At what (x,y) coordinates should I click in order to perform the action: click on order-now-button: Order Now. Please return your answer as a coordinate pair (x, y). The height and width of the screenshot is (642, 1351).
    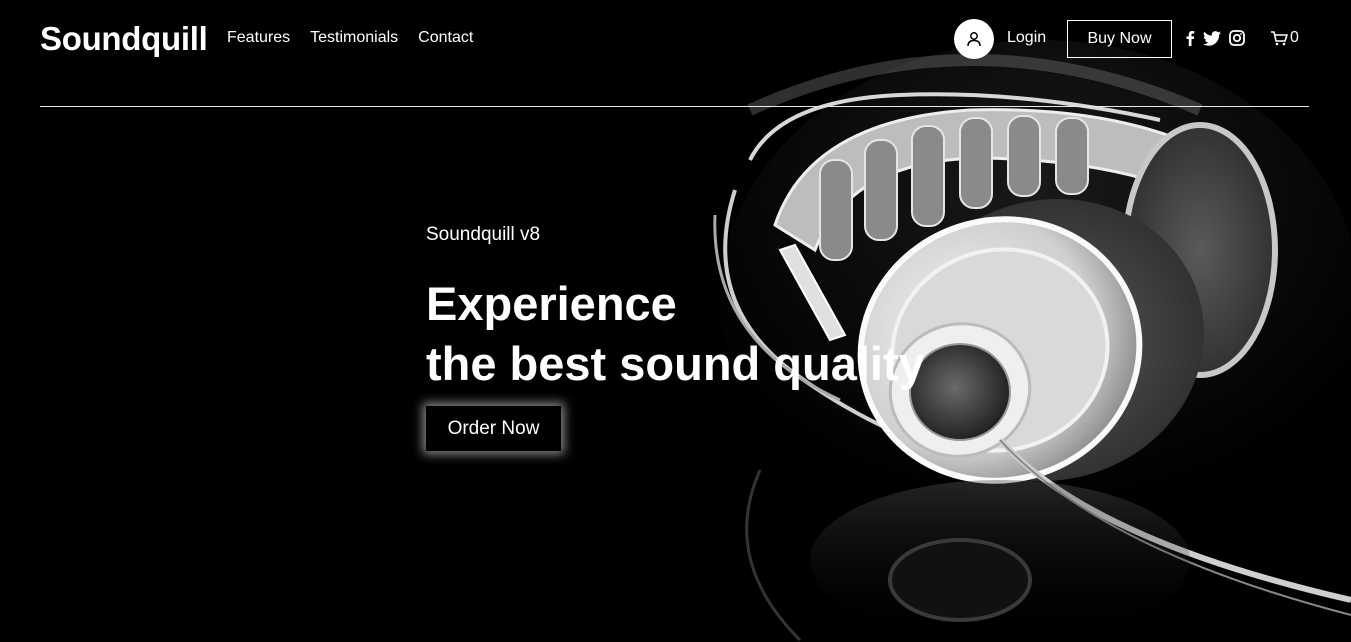
    Looking at the image, I should click on (493, 428).